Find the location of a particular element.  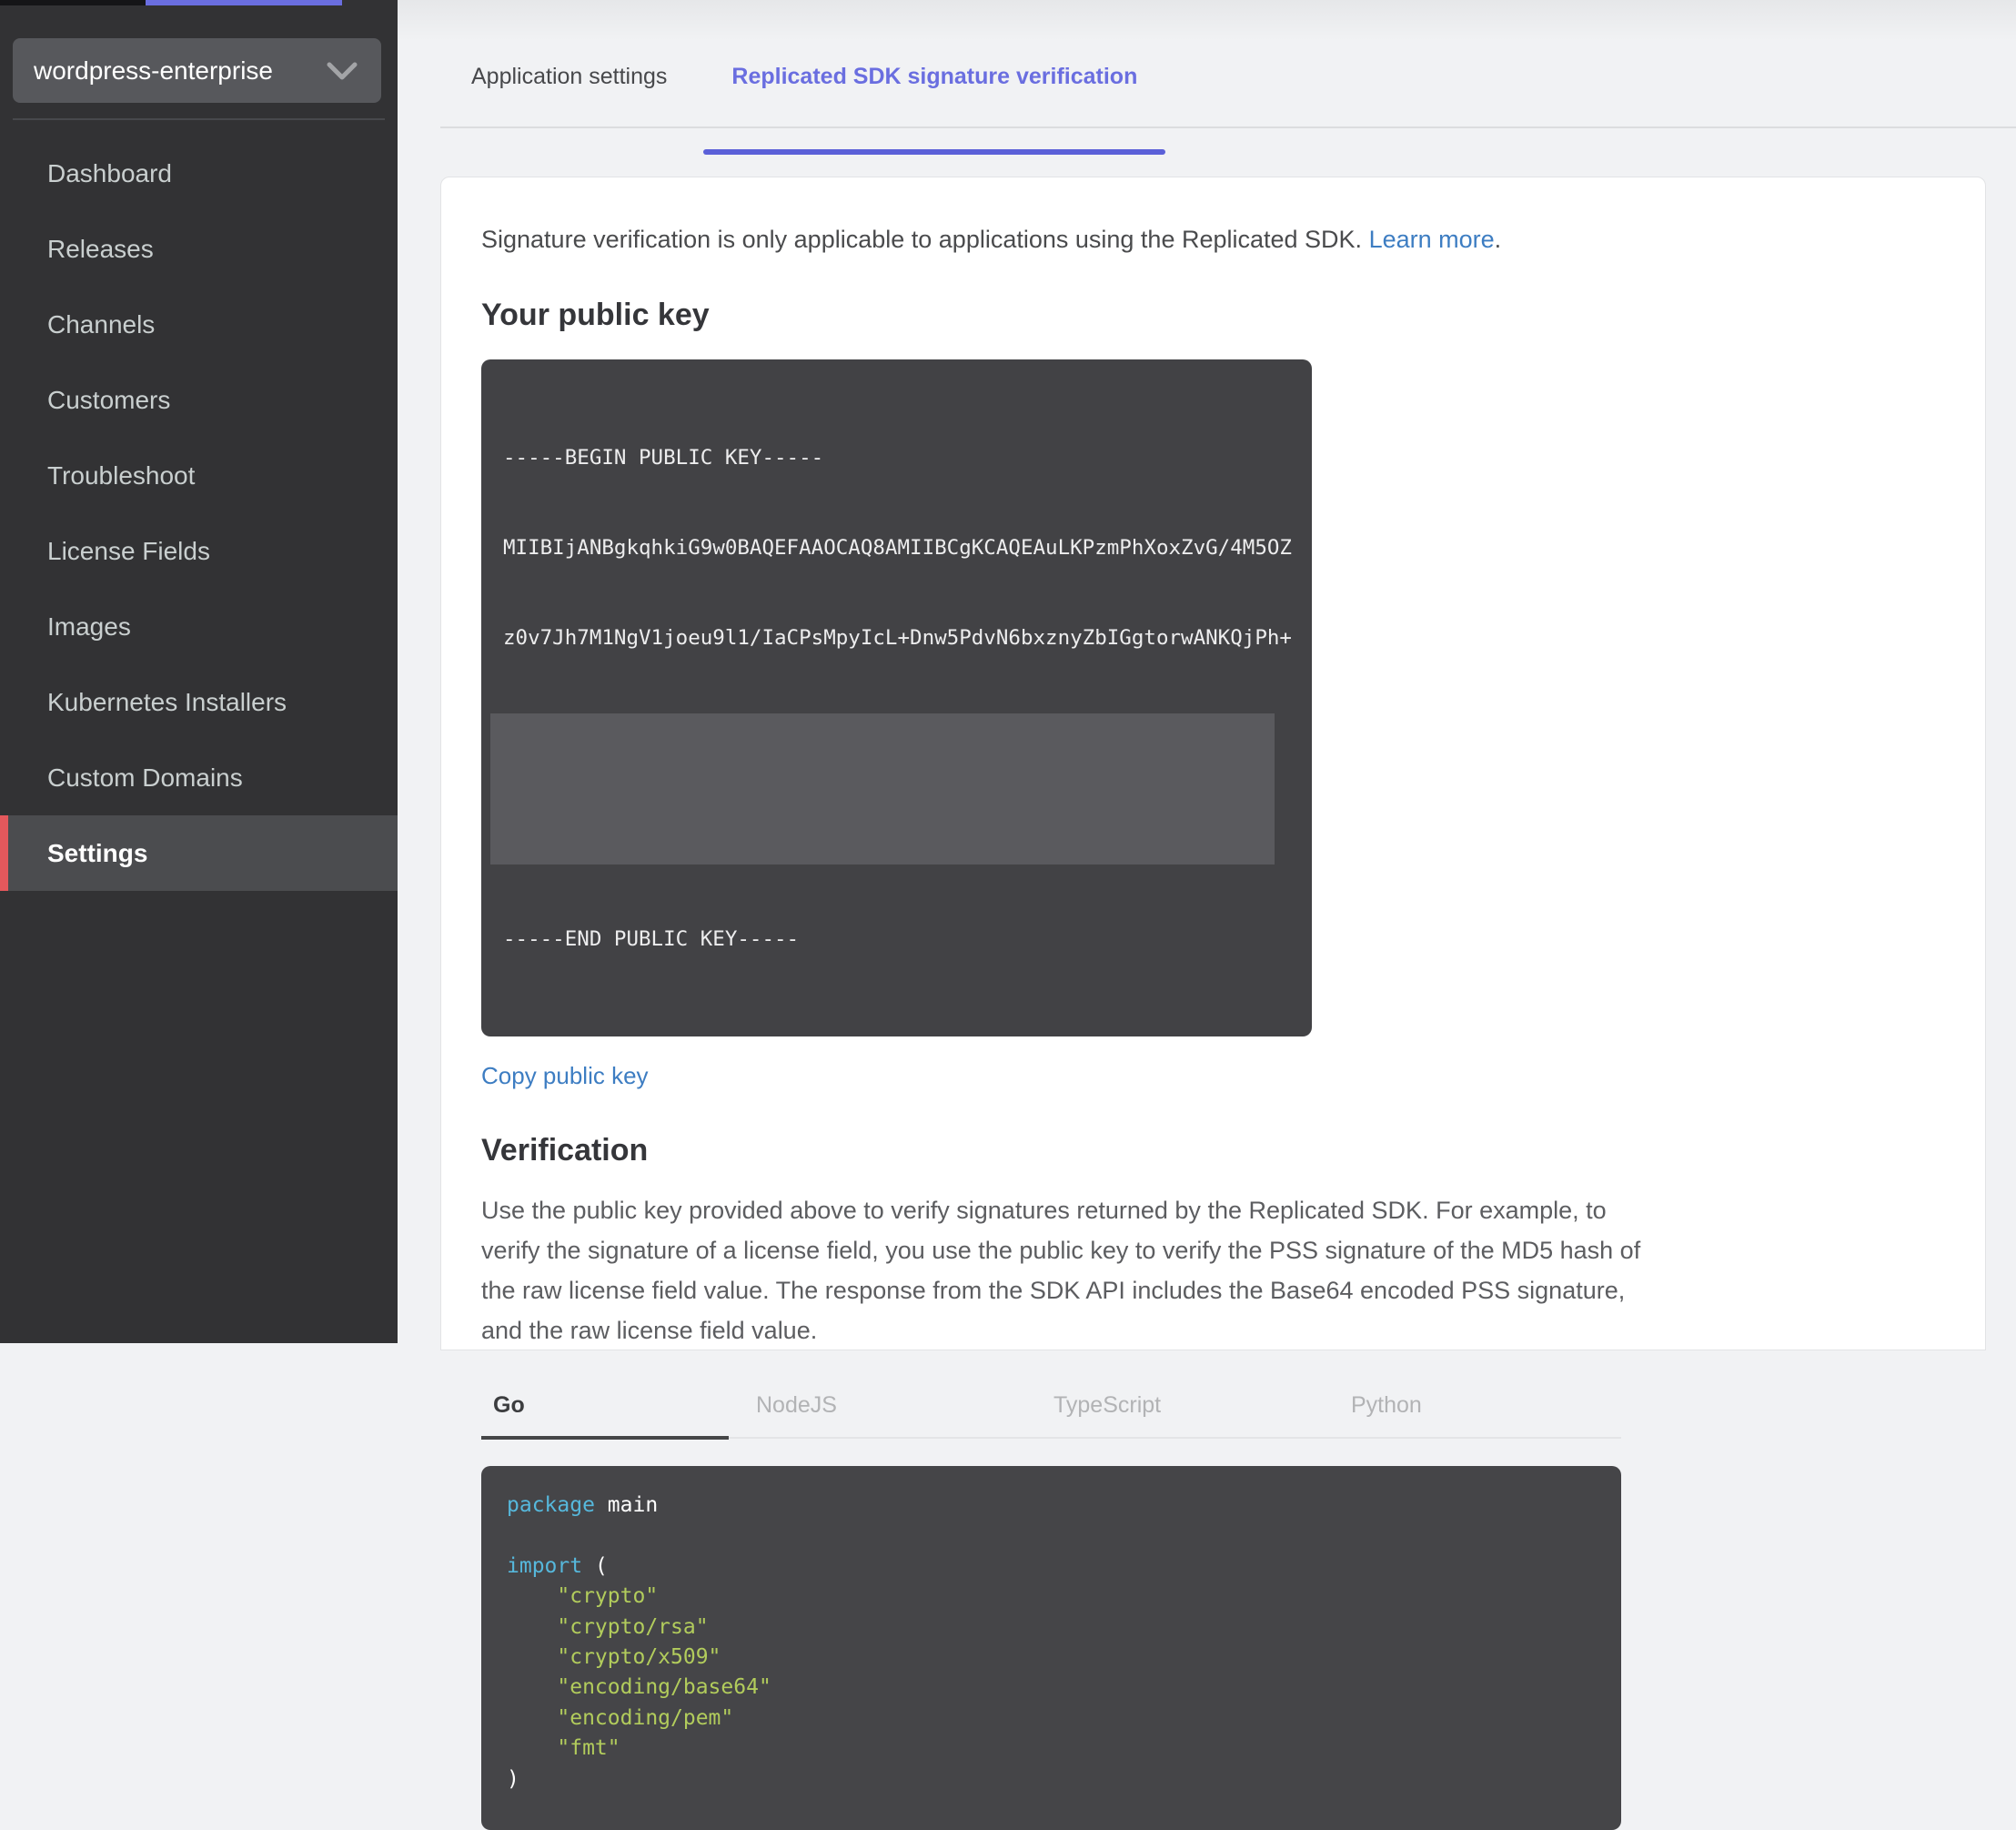

tab-replicated-sdk-signature-verification: Replicated SDK signature verification is located at coordinates (935, 109).